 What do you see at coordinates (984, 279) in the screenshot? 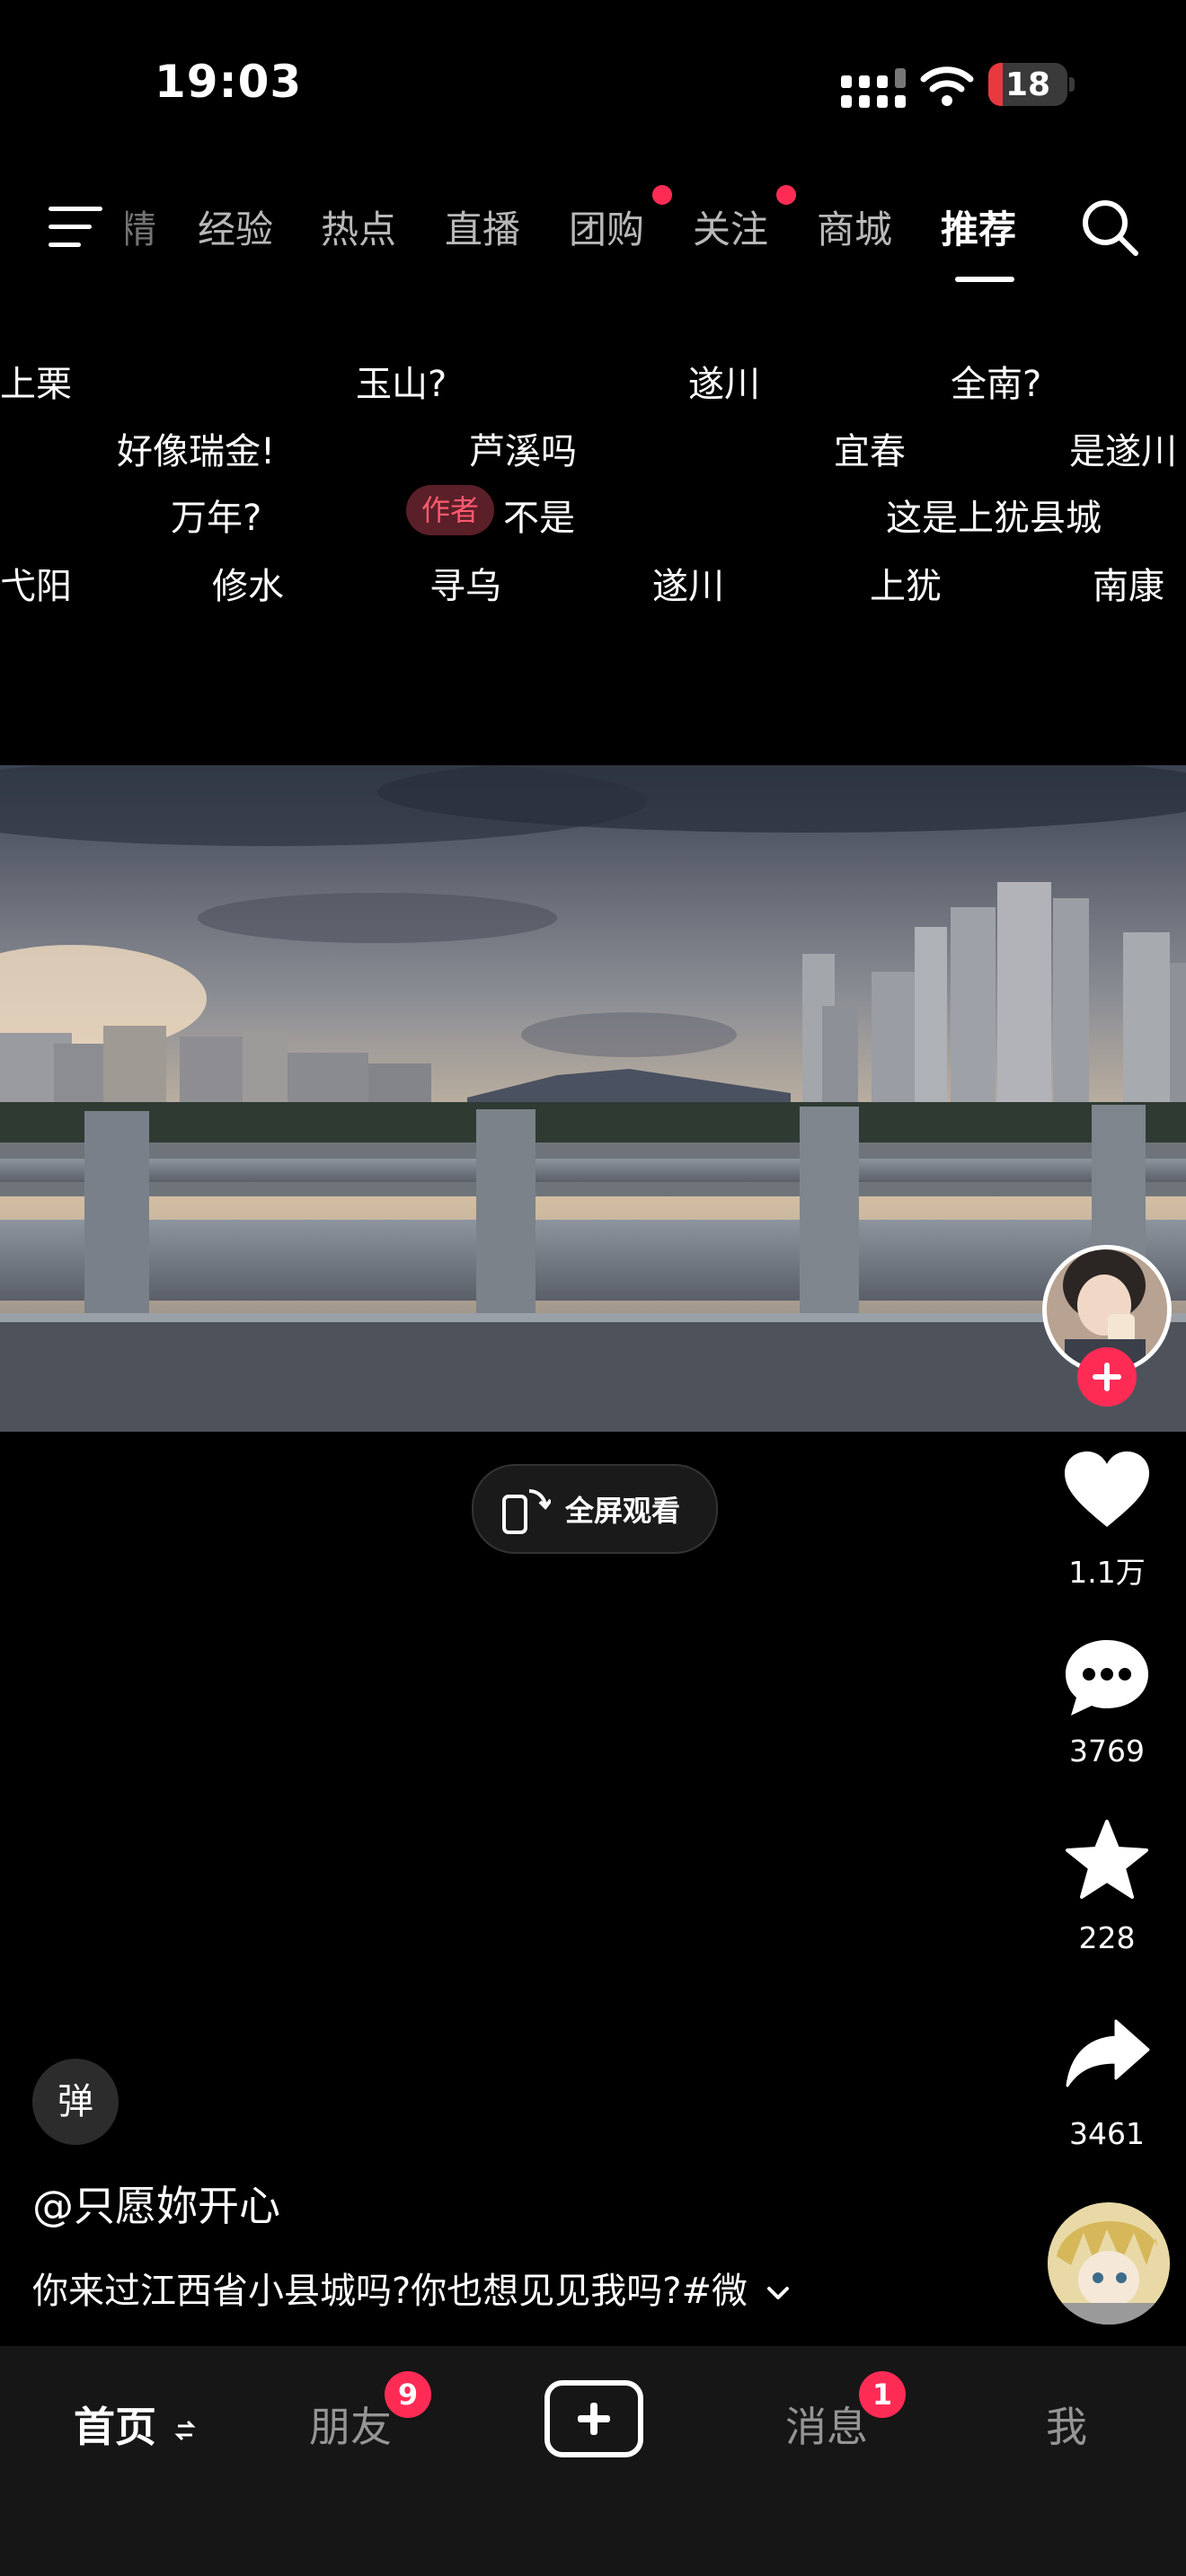
I see `active-tab-underline` at bounding box center [984, 279].